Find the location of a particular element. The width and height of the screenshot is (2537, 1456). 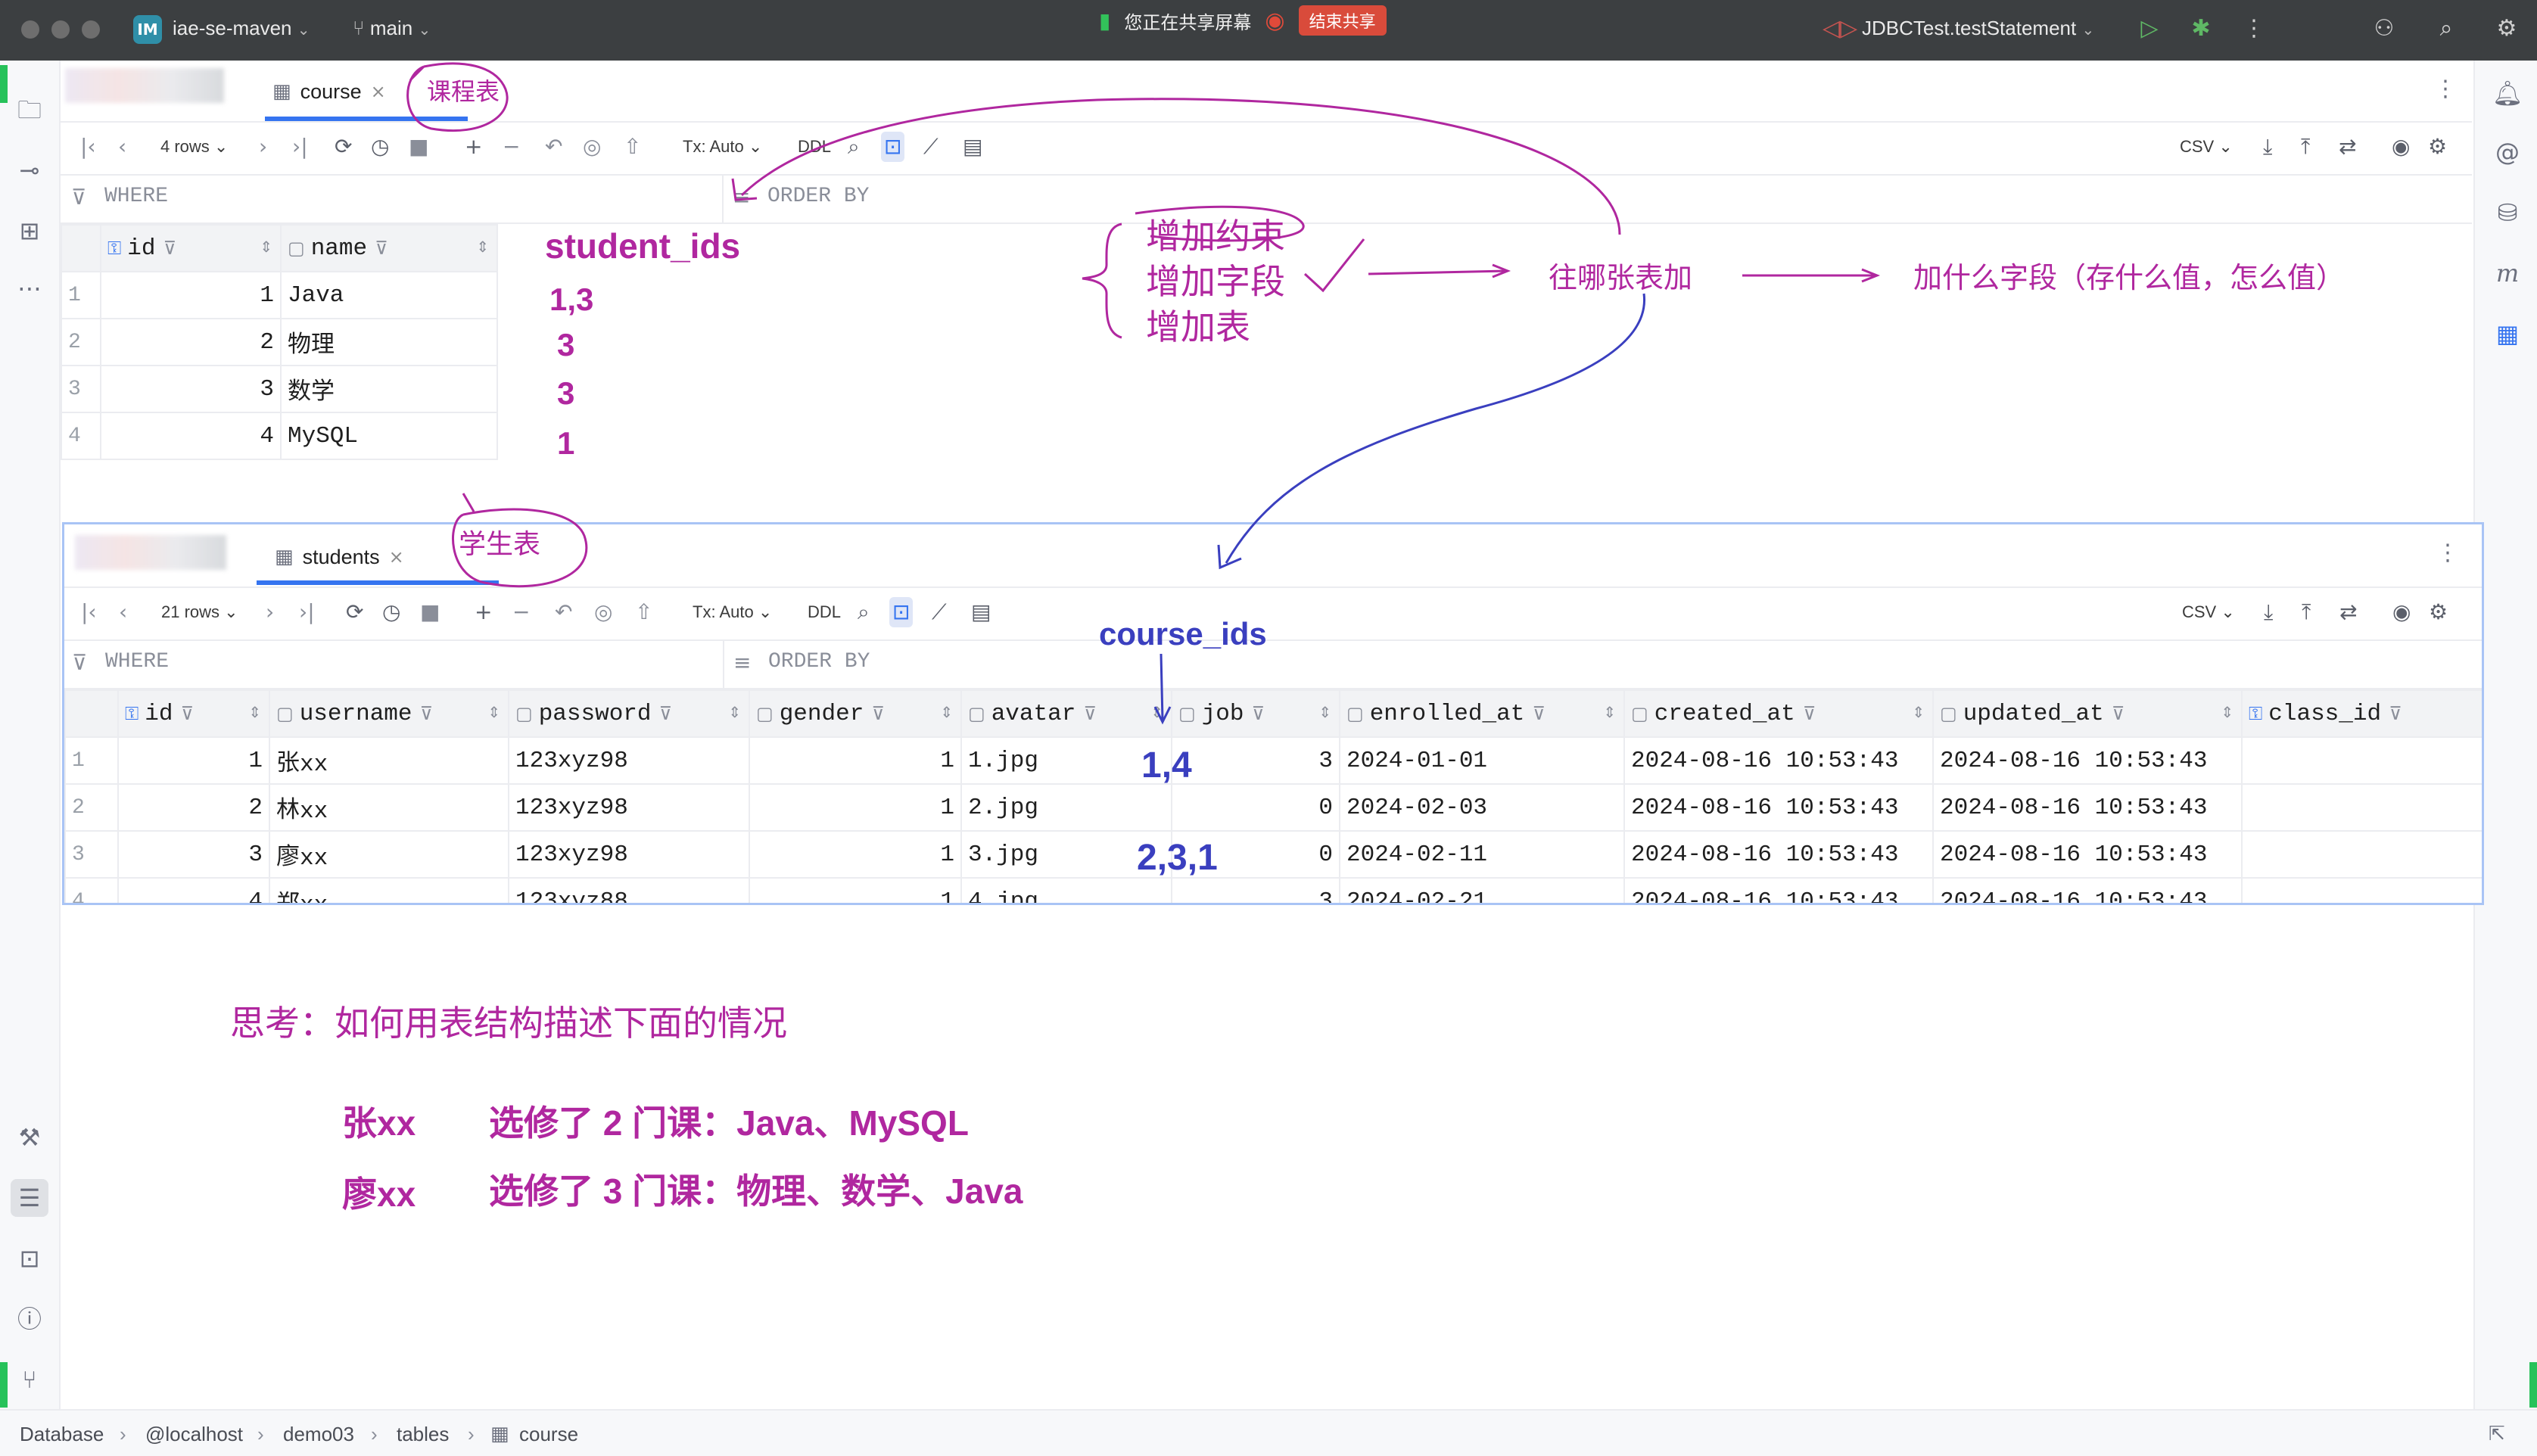

search-icon: ⌕ is located at coordinates (854, 147).